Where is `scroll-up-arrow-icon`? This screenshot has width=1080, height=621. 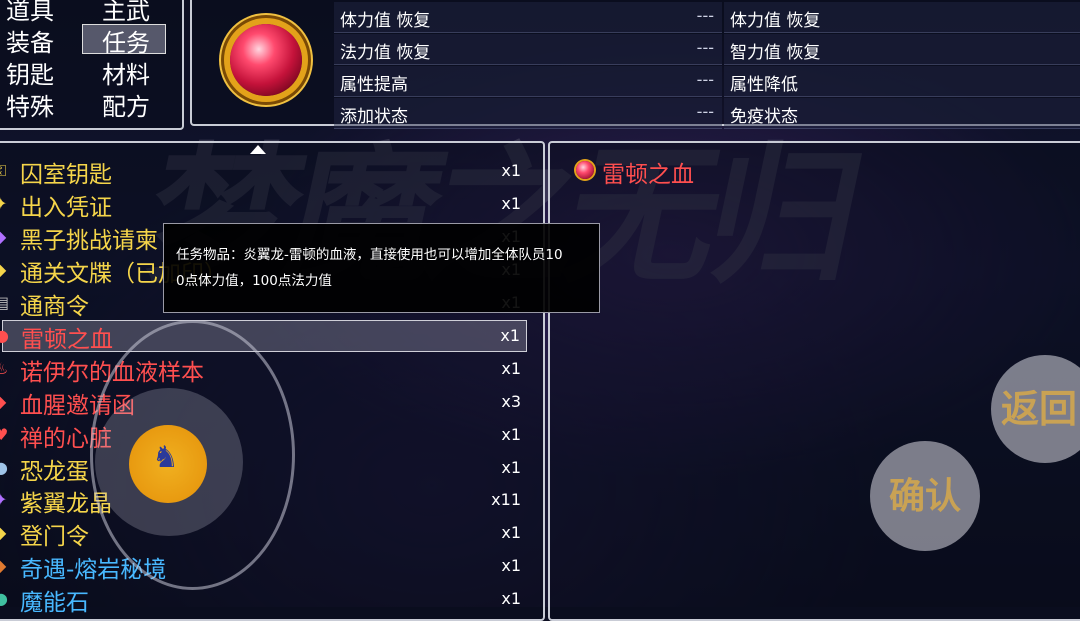
scroll-up-arrow-icon is located at coordinates (258, 149).